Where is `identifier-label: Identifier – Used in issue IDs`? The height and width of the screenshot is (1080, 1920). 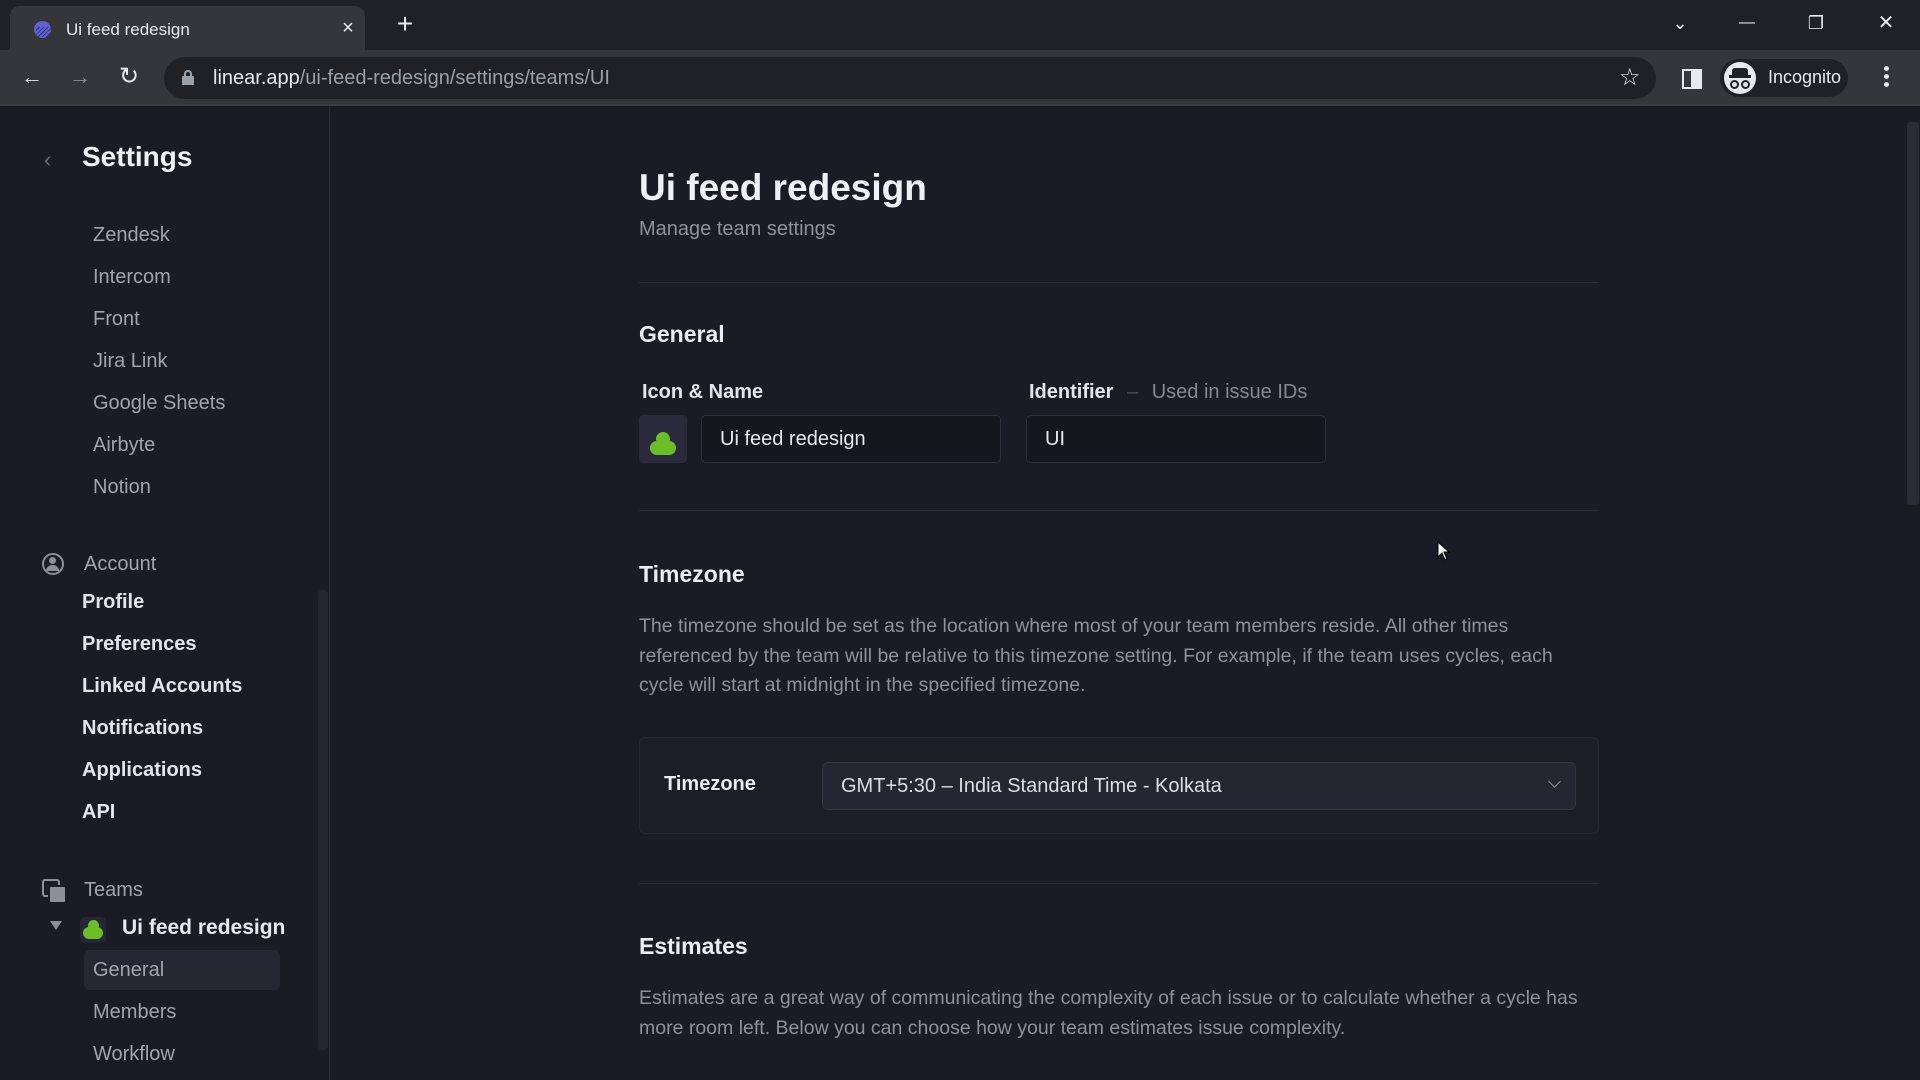 identifier-label: Identifier – Used in issue IDs is located at coordinates (1168, 392).